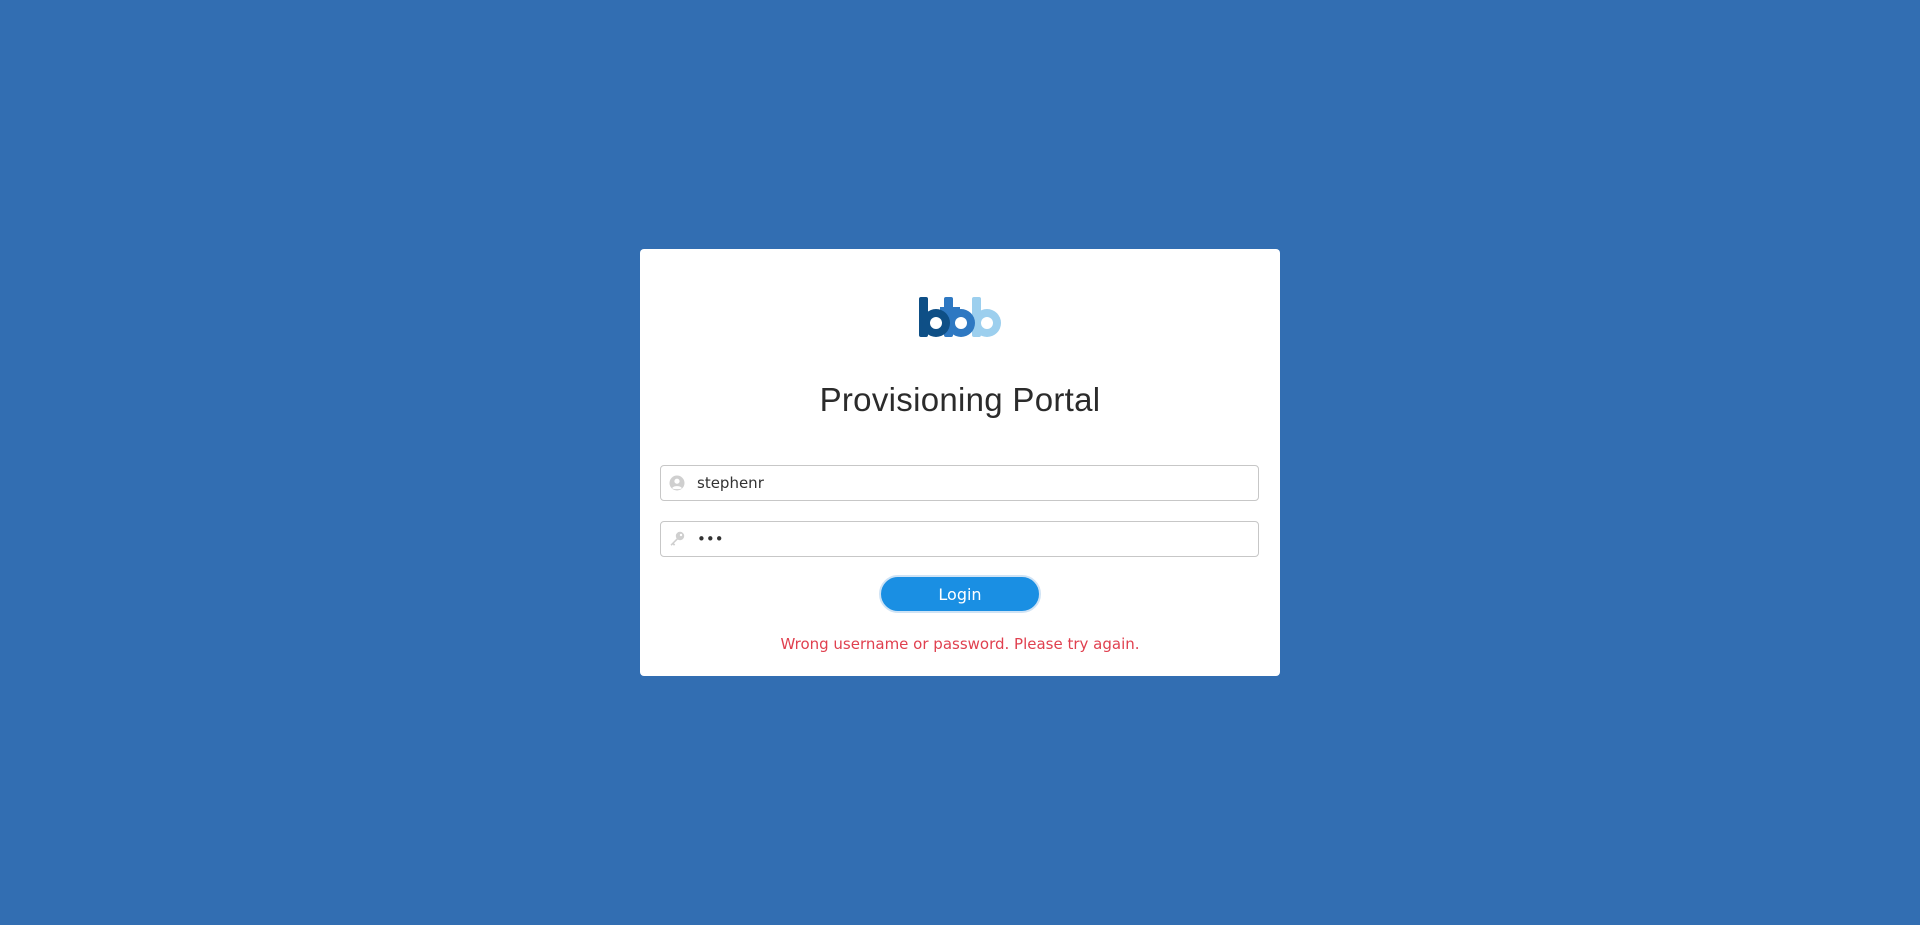 This screenshot has width=1920, height=925. I want to click on username-input, so click(972, 483).